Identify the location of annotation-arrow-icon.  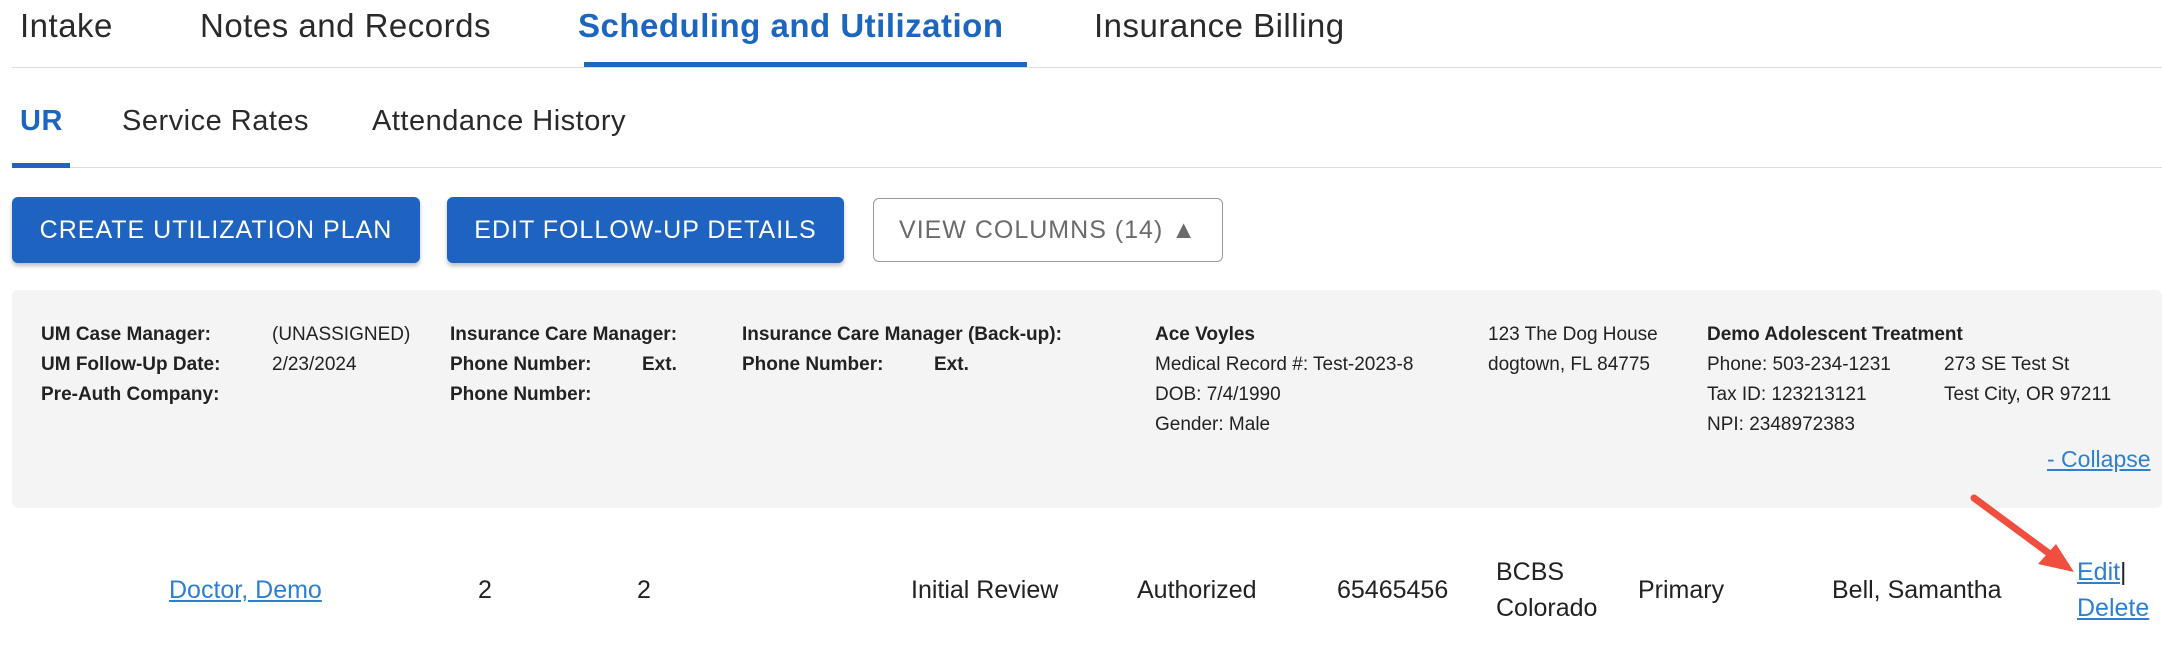
(2022, 533).